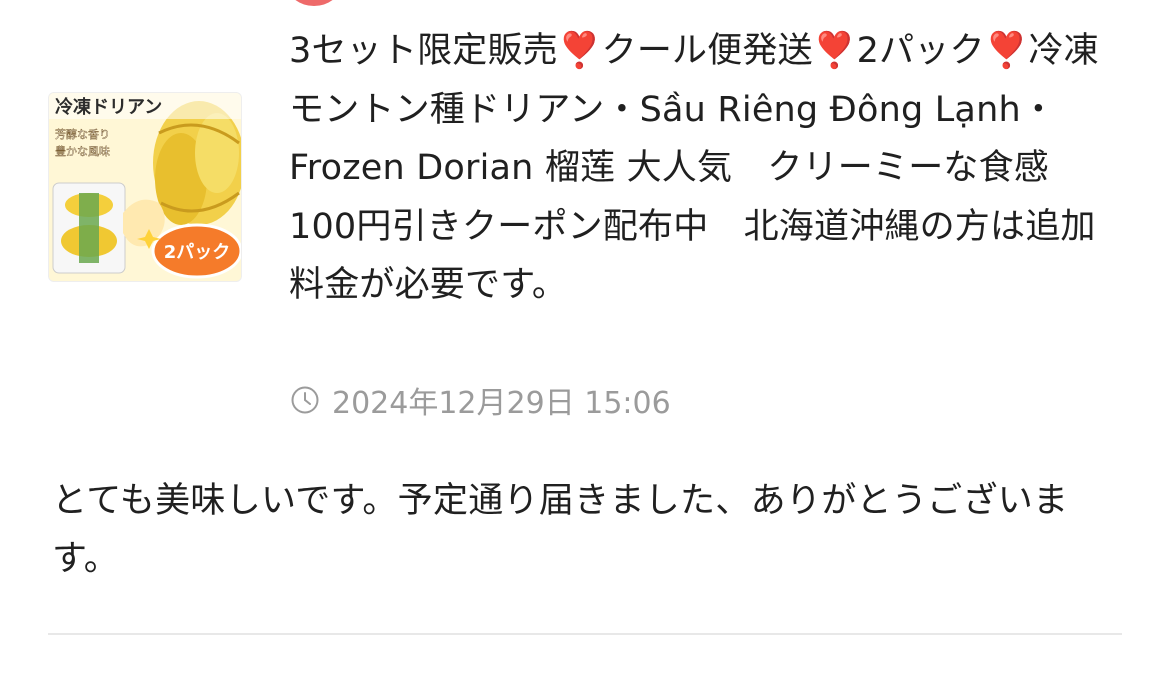  Describe the element at coordinates (108, 106) in the screenshot. I see `image-headline: 冷凍ドリアン` at that location.